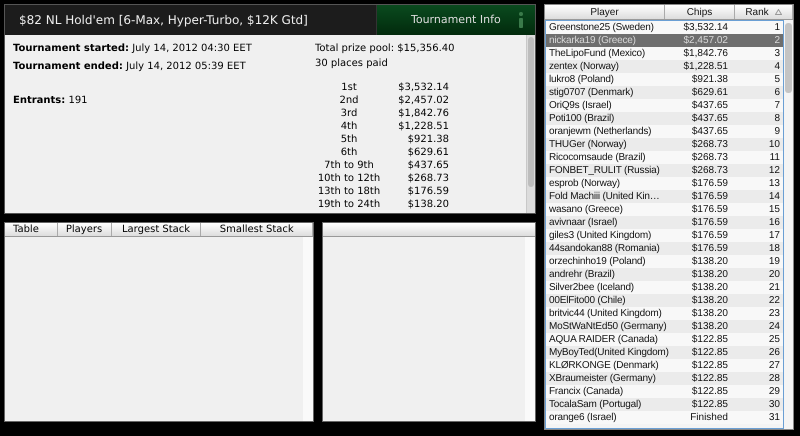 Image resolution: width=800 pixels, height=436 pixels. I want to click on player-chips: $921.38, so click(701, 79).